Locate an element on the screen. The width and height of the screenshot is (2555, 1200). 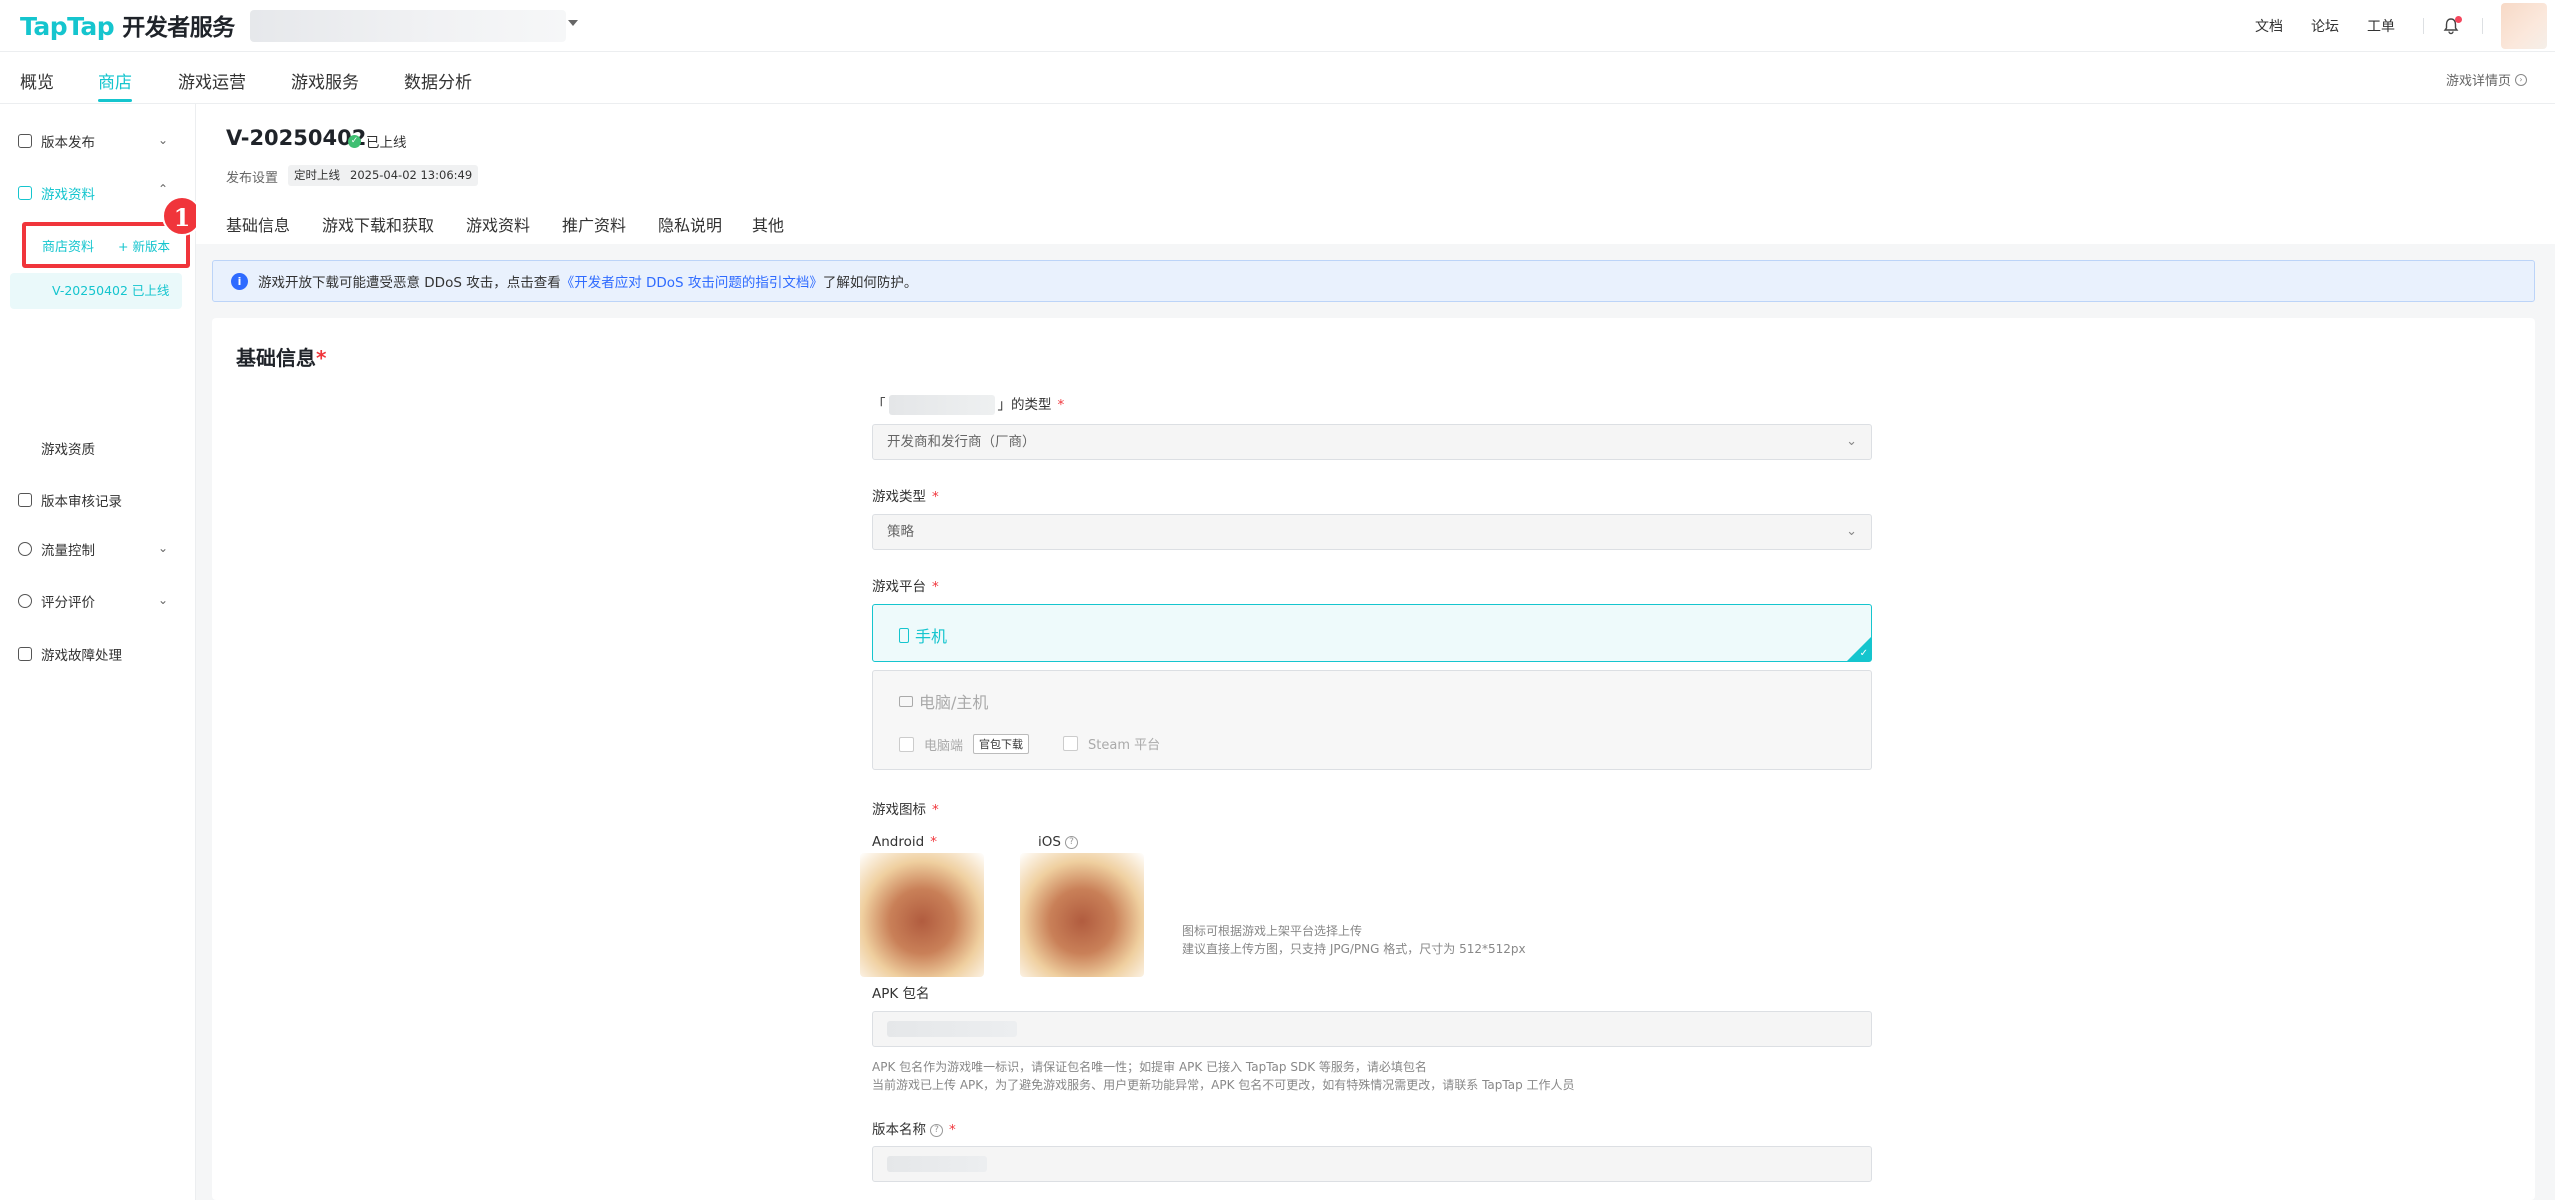
icon-label: 游戏图标 * is located at coordinates (905, 810).